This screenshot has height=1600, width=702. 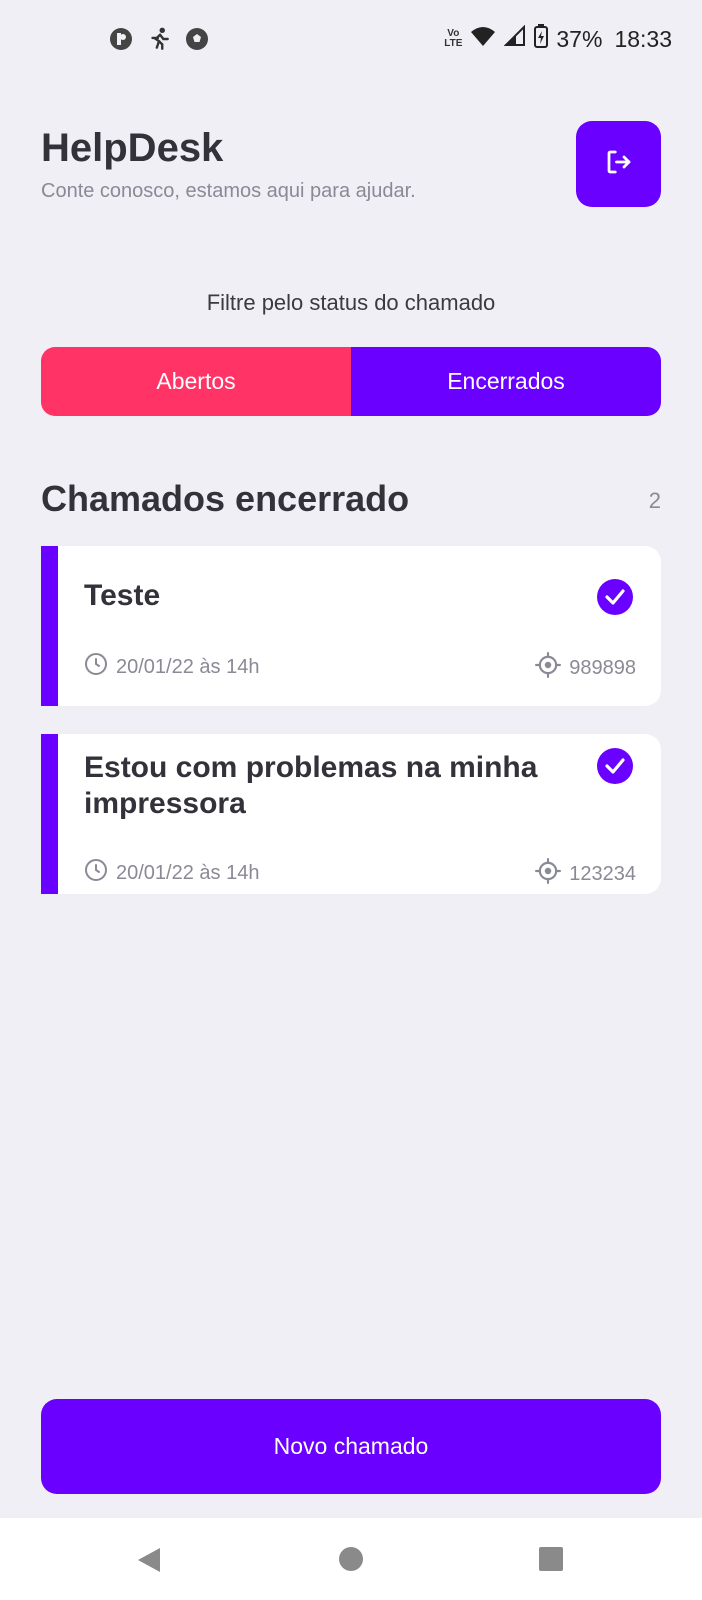 I want to click on new-ticket-button: Novo chamado, so click(x=351, y=1446).